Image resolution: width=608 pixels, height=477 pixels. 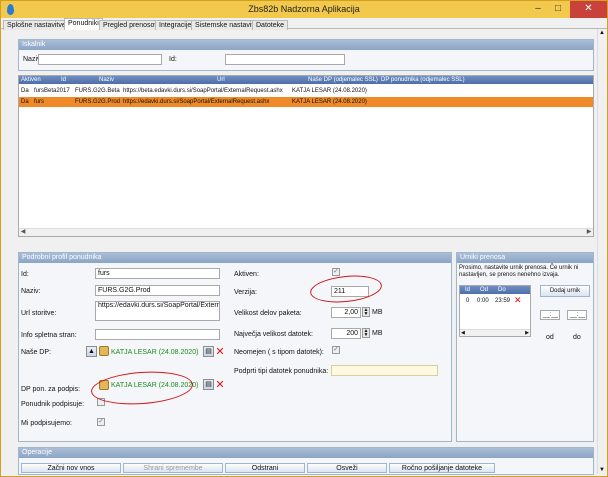 What do you see at coordinates (502, 290) in the screenshot?
I see `schedule-column-do: Do` at bounding box center [502, 290].